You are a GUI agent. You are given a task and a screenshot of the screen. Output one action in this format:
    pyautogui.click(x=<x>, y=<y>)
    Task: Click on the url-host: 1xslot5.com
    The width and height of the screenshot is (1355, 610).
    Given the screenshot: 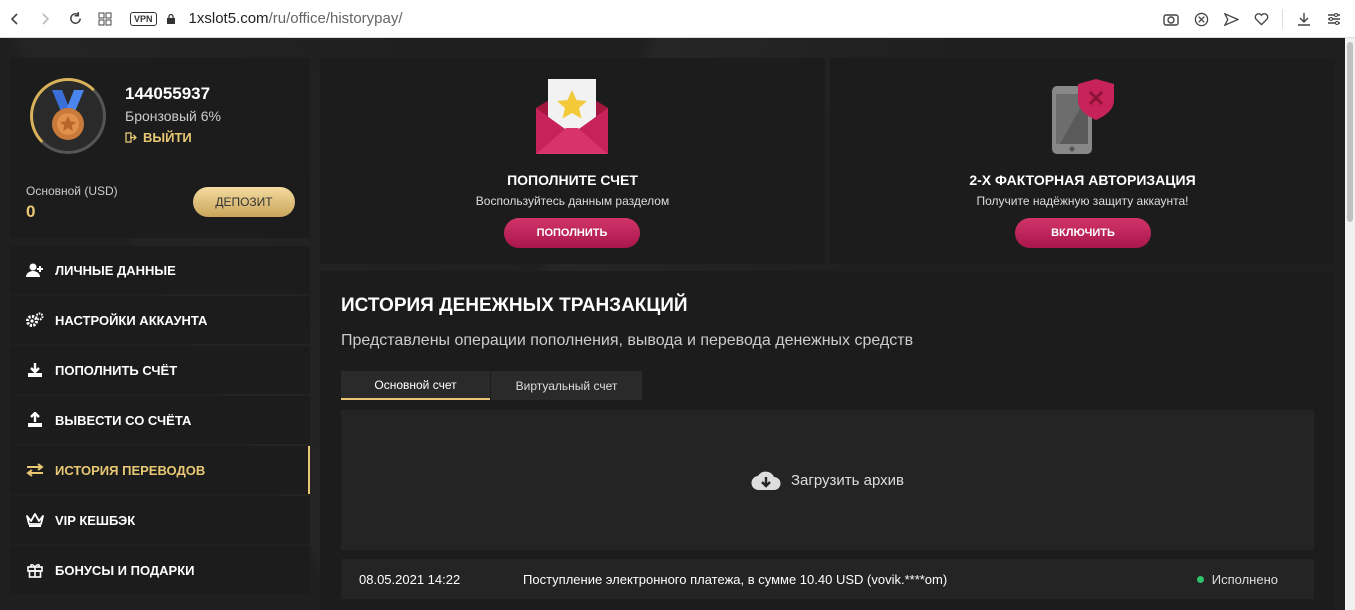 What is the action you would take?
    pyautogui.click(x=228, y=18)
    